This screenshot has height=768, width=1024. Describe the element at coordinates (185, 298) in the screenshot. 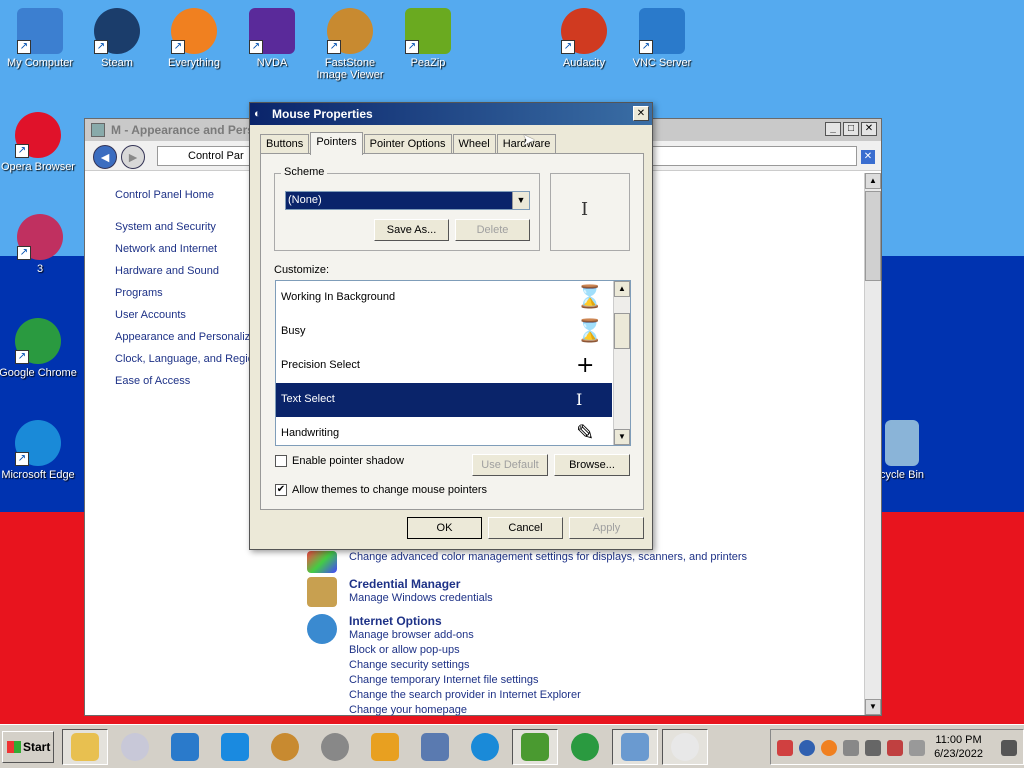

I see `sidebar-item-programs: Programs` at that location.